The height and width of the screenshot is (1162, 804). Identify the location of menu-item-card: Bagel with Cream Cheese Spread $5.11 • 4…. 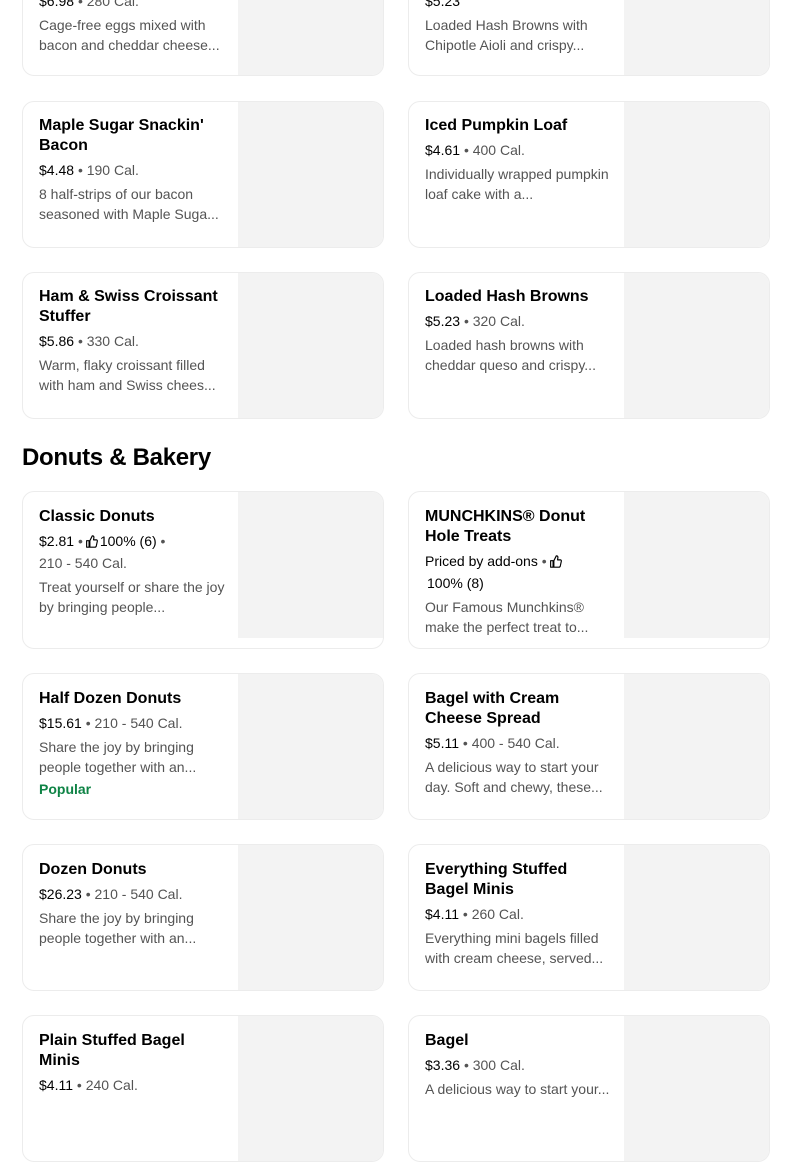
(589, 746).